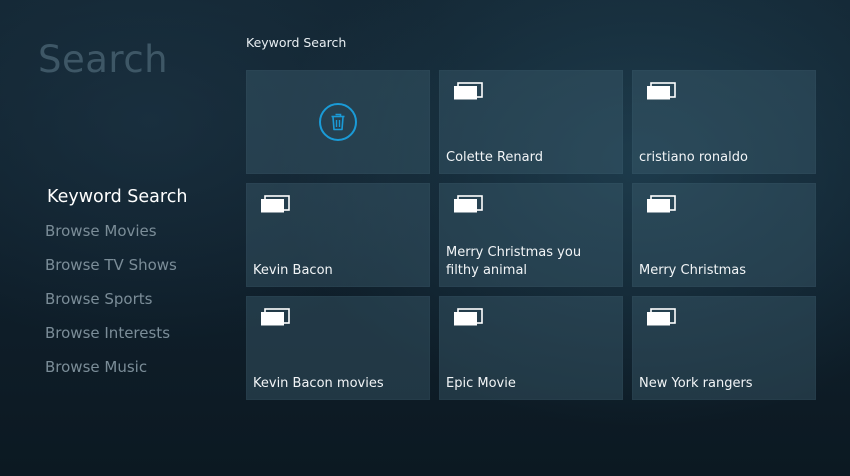 Image resolution: width=850 pixels, height=476 pixels. What do you see at coordinates (103, 59) in the screenshot?
I see `page-title: Search` at bounding box center [103, 59].